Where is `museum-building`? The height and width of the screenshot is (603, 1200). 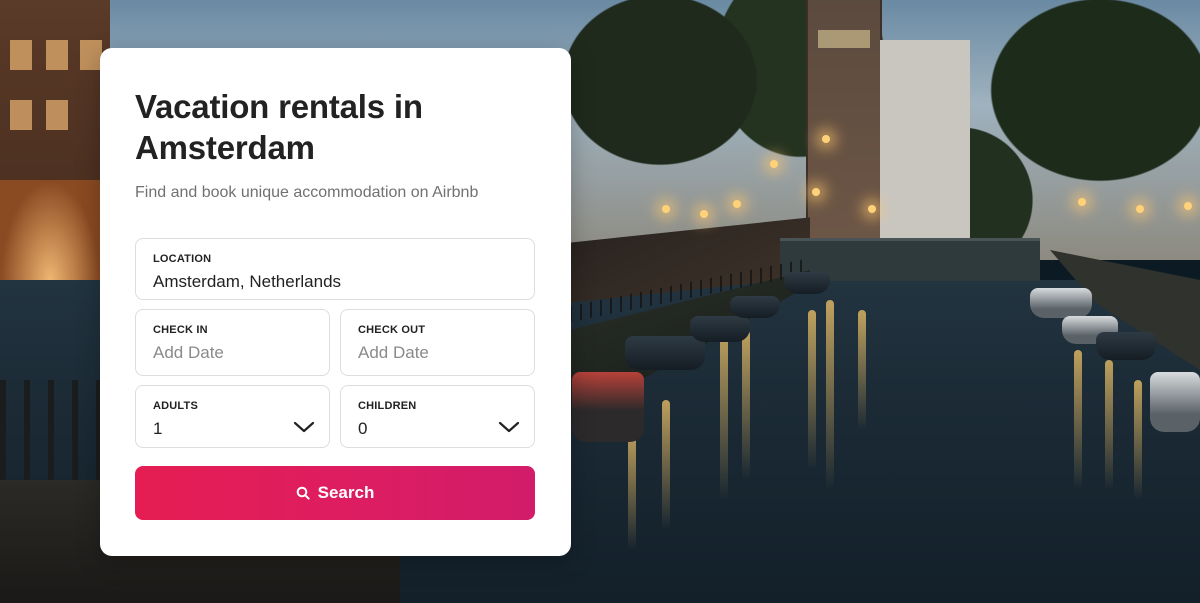
museum-building is located at coordinates (925, 140).